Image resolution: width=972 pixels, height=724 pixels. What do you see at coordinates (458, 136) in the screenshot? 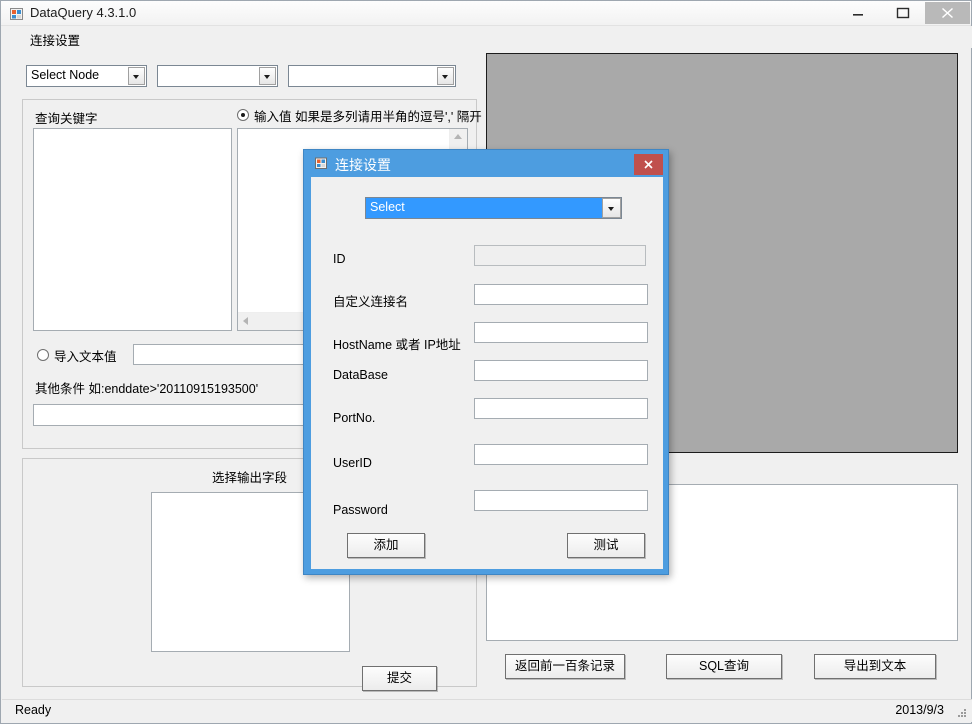
I see `scroll-up-icon` at bounding box center [458, 136].